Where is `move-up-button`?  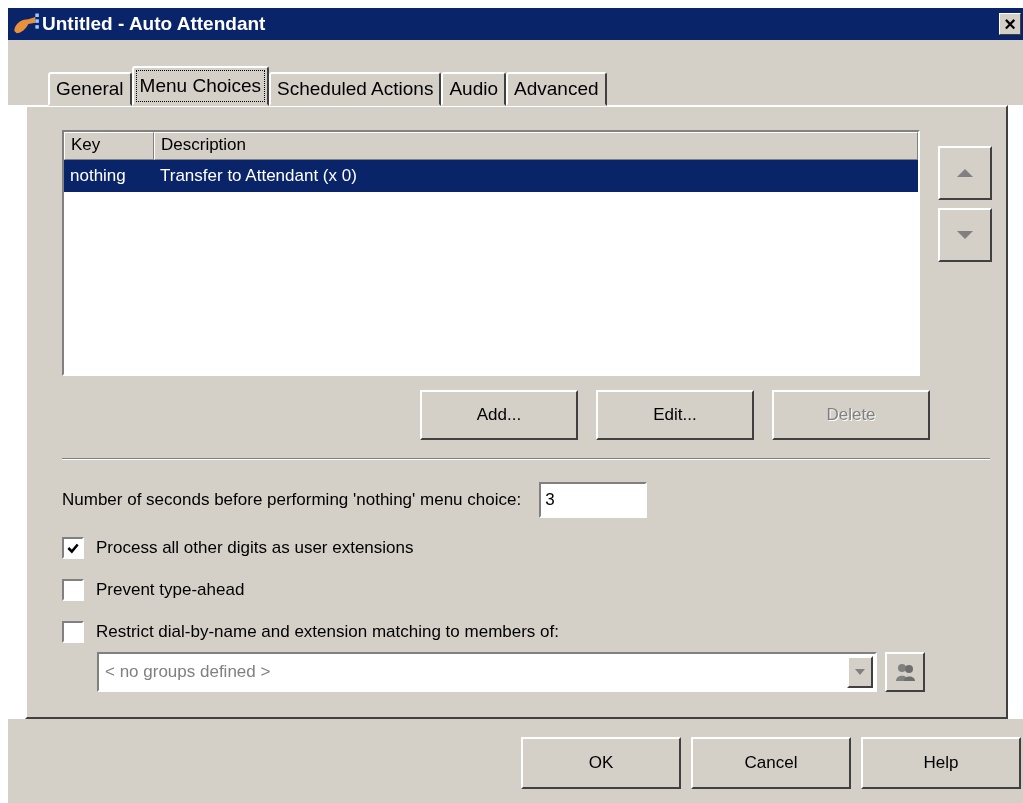 move-up-button is located at coordinates (965, 173).